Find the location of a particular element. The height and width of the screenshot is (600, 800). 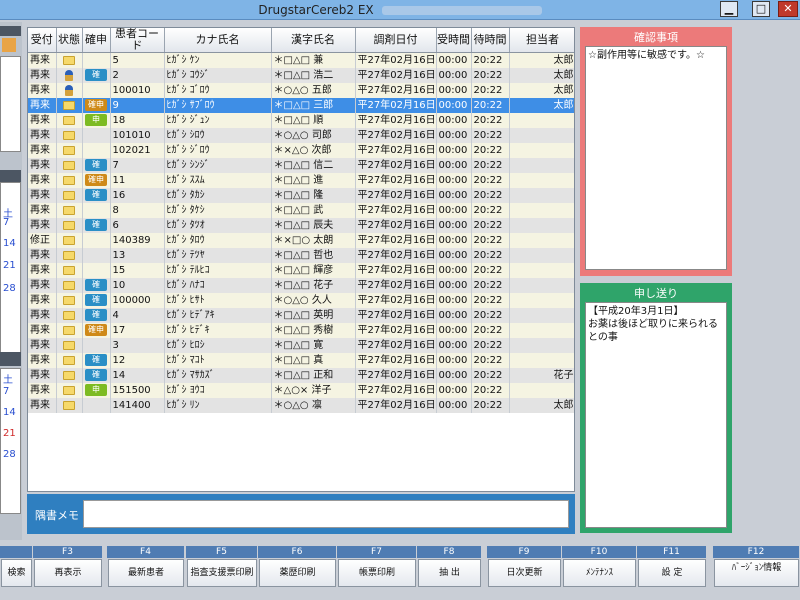

code-cell: 5 is located at coordinates (137, 60).